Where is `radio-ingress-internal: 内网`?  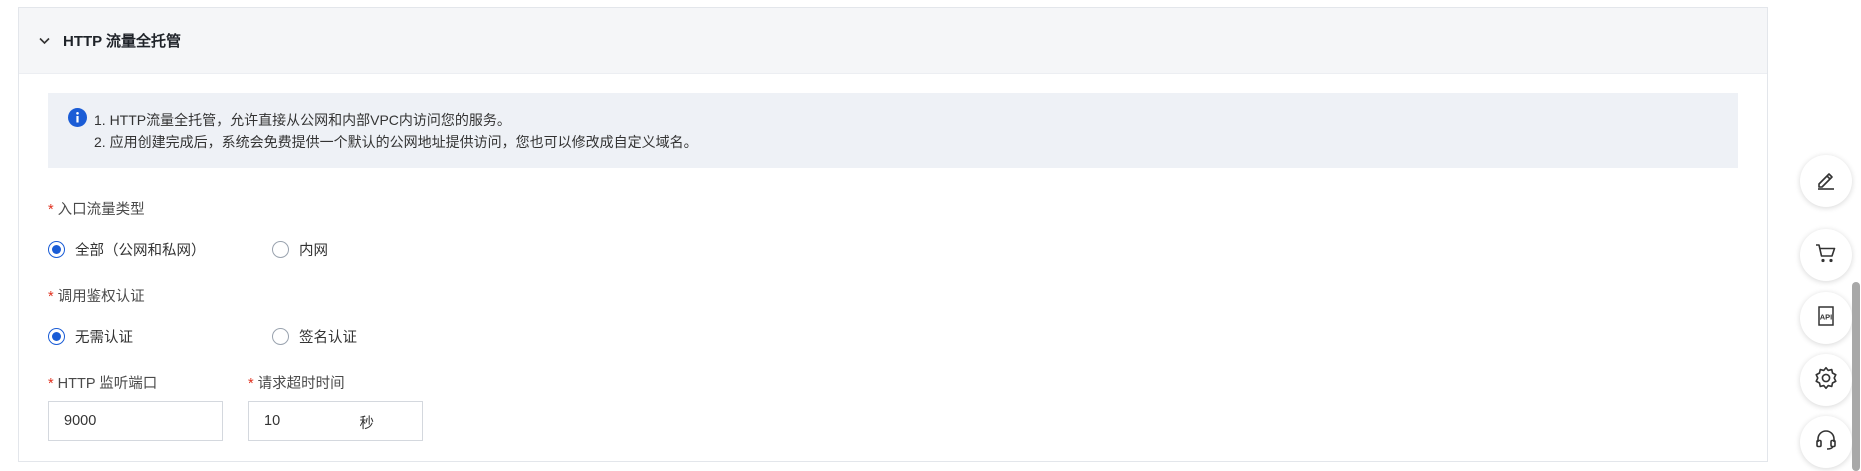
radio-ingress-internal: 内网 is located at coordinates (300, 249).